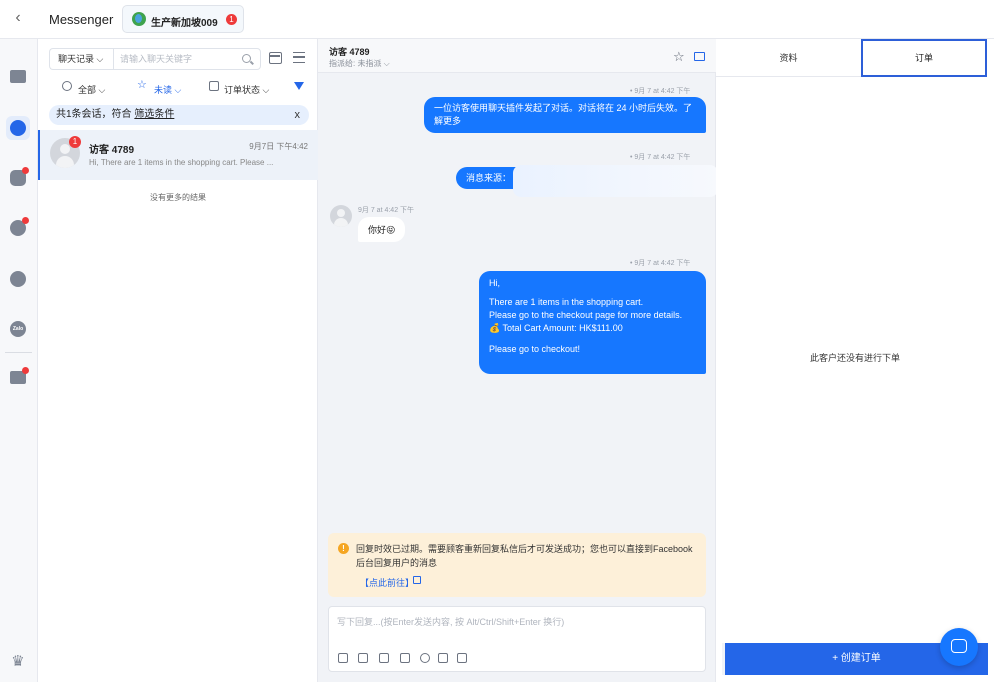 The image size is (994, 682). What do you see at coordinates (67, 86) in the screenshot?
I see `person-icon` at bounding box center [67, 86].